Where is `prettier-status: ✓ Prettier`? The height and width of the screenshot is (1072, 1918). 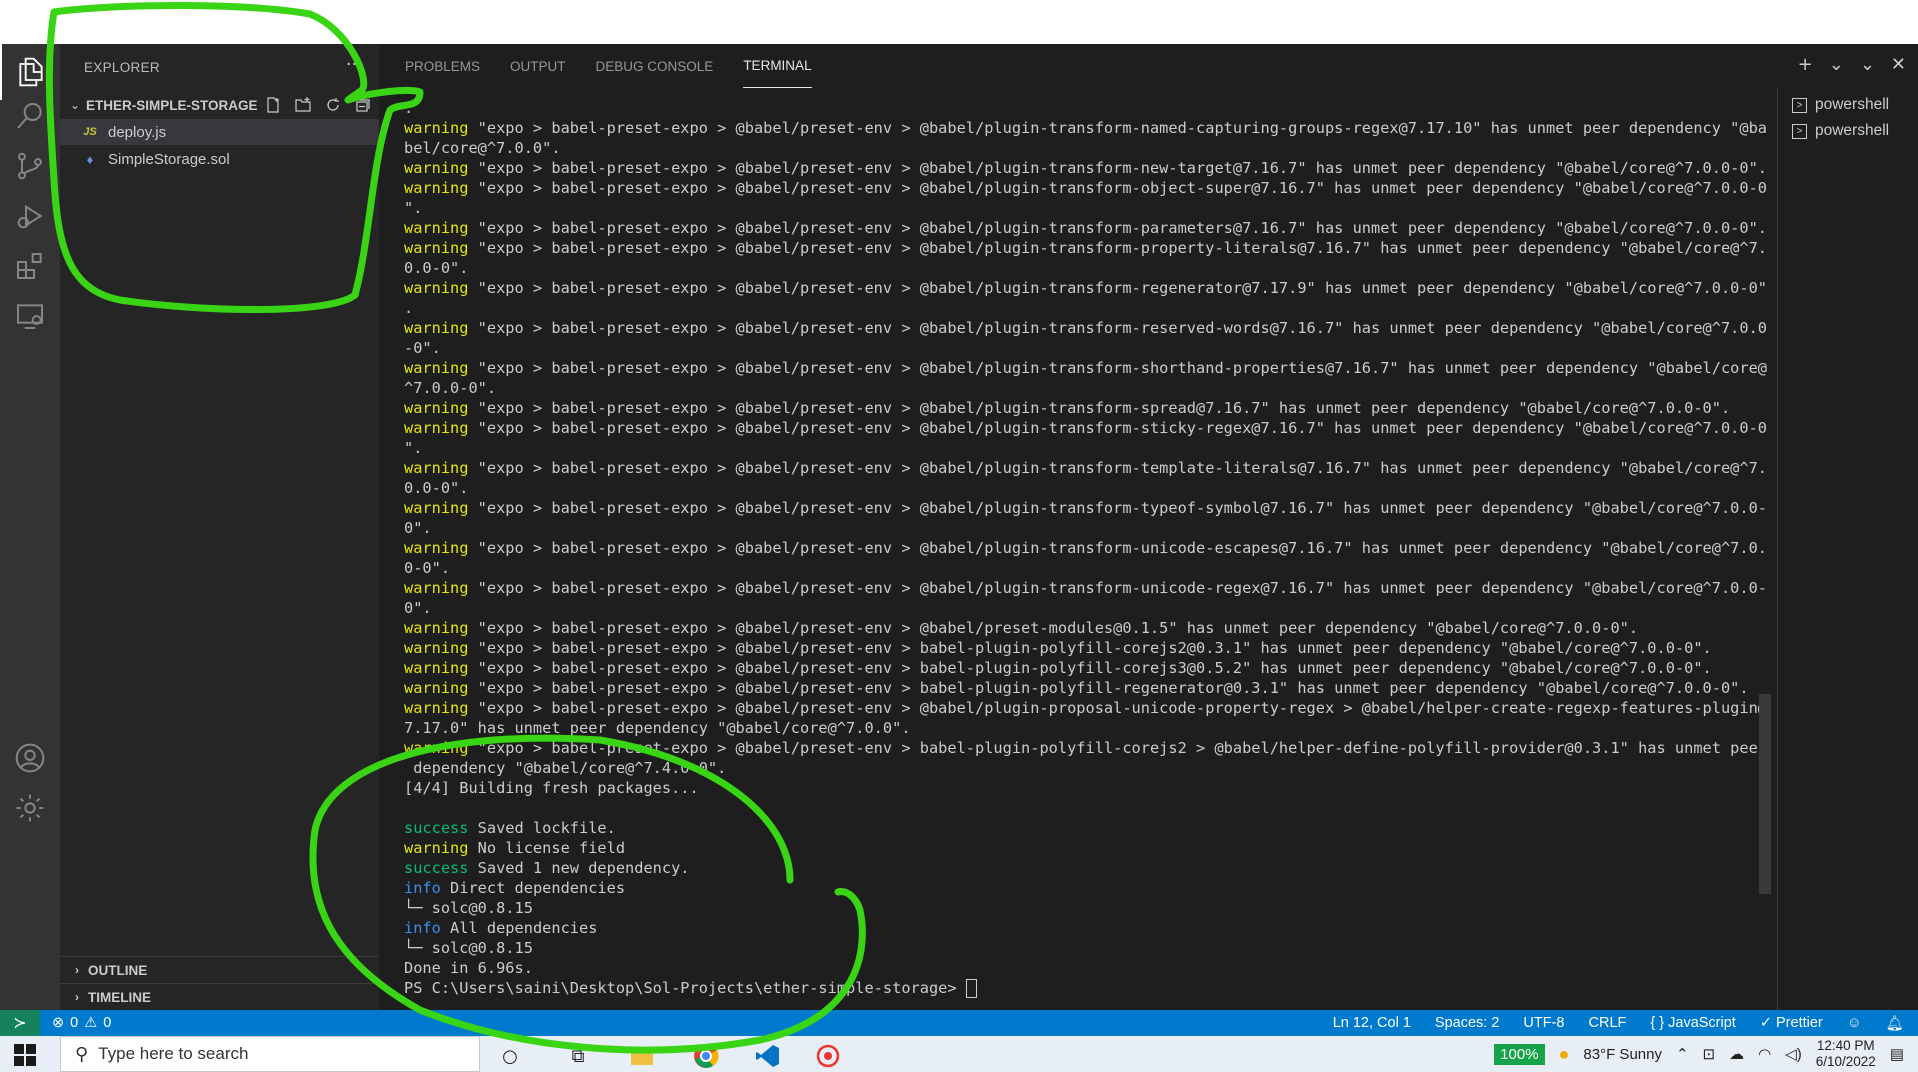
prettier-status: ✓ Prettier is located at coordinates (1791, 1023).